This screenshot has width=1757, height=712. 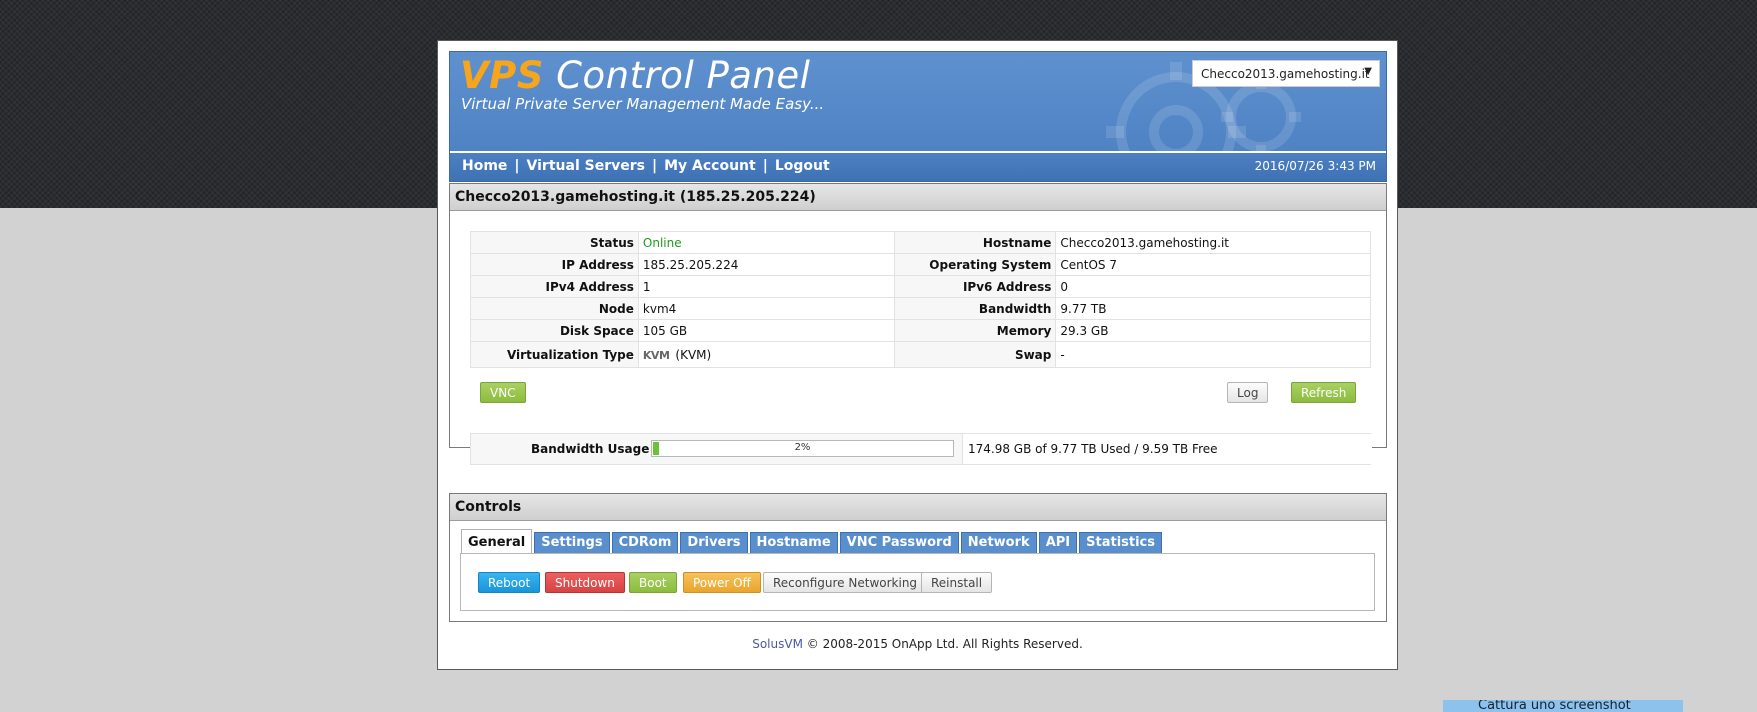 I want to click on reinstall-button: Reinstall, so click(x=957, y=582).